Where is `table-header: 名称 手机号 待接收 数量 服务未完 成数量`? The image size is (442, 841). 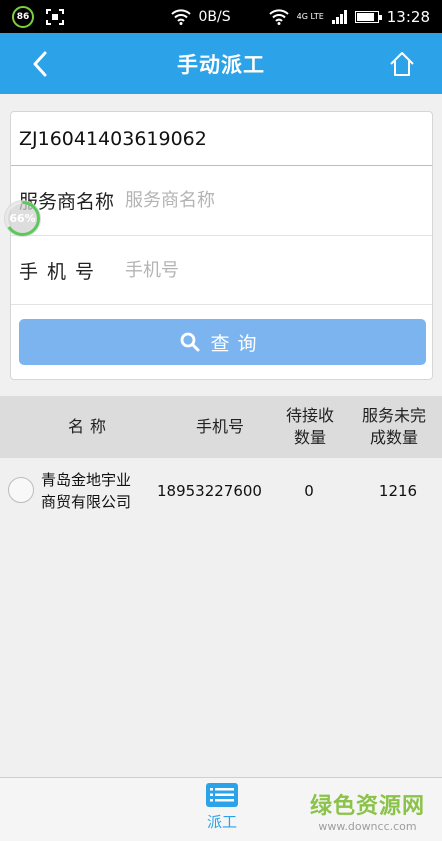
table-header: 名称 手机号 待接收 数量 服务未完 成数量 is located at coordinates (221, 427).